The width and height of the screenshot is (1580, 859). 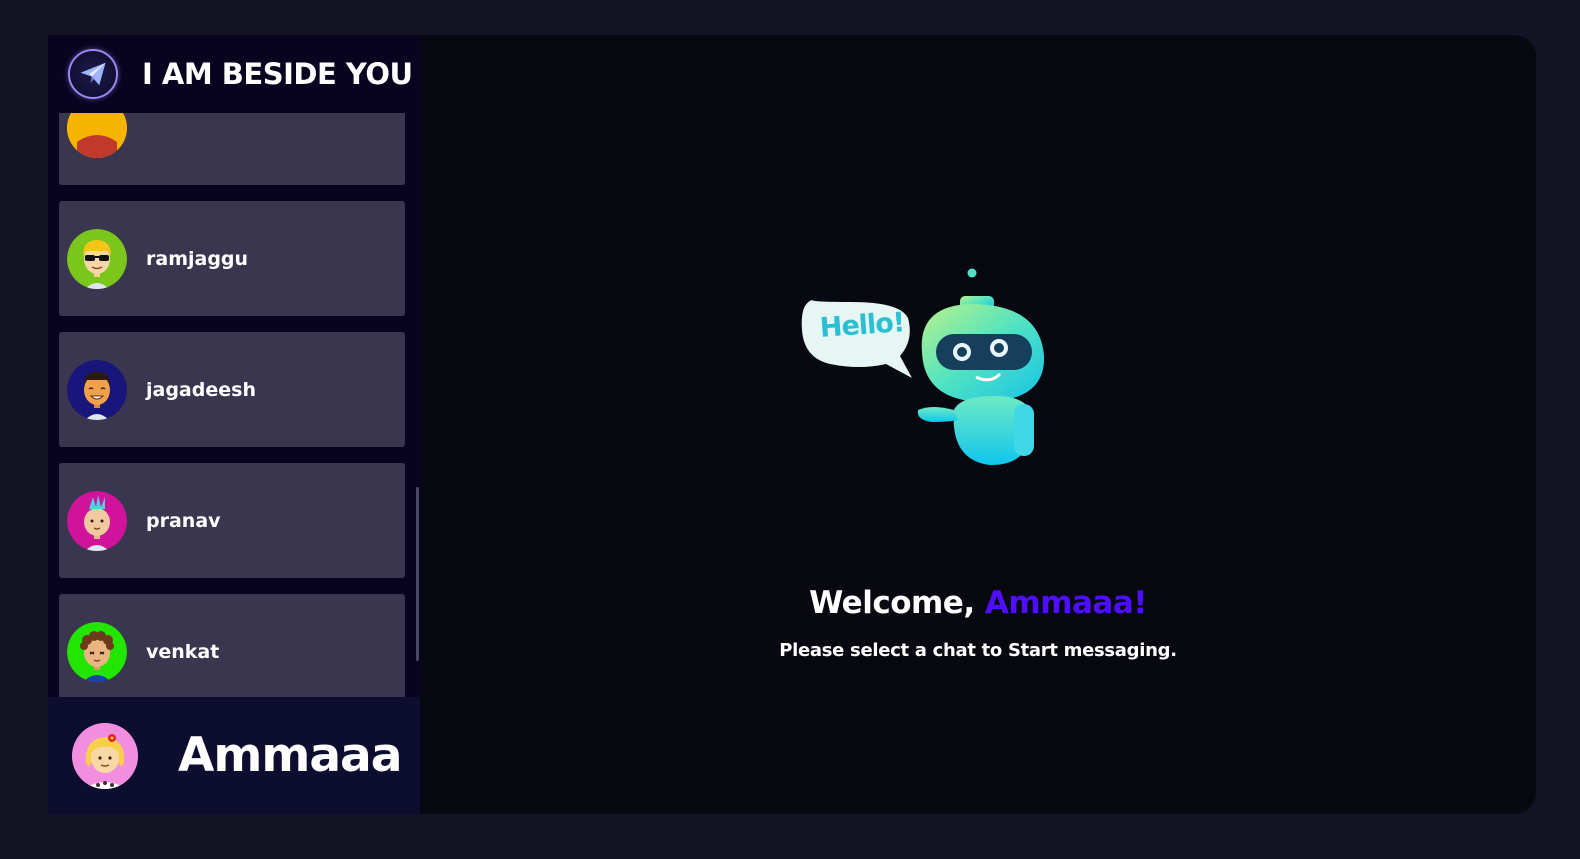 What do you see at coordinates (97, 520) in the screenshot?
I see `avatar-mohawk-icon` at bounding box center [97, 520].